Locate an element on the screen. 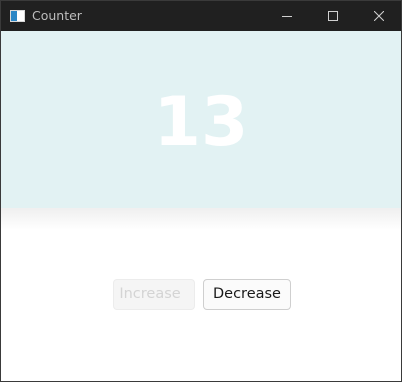 Image resolution: width=402 pixels, height=382 pixels. increase-button: Increase is located at coordinates (154, 294).